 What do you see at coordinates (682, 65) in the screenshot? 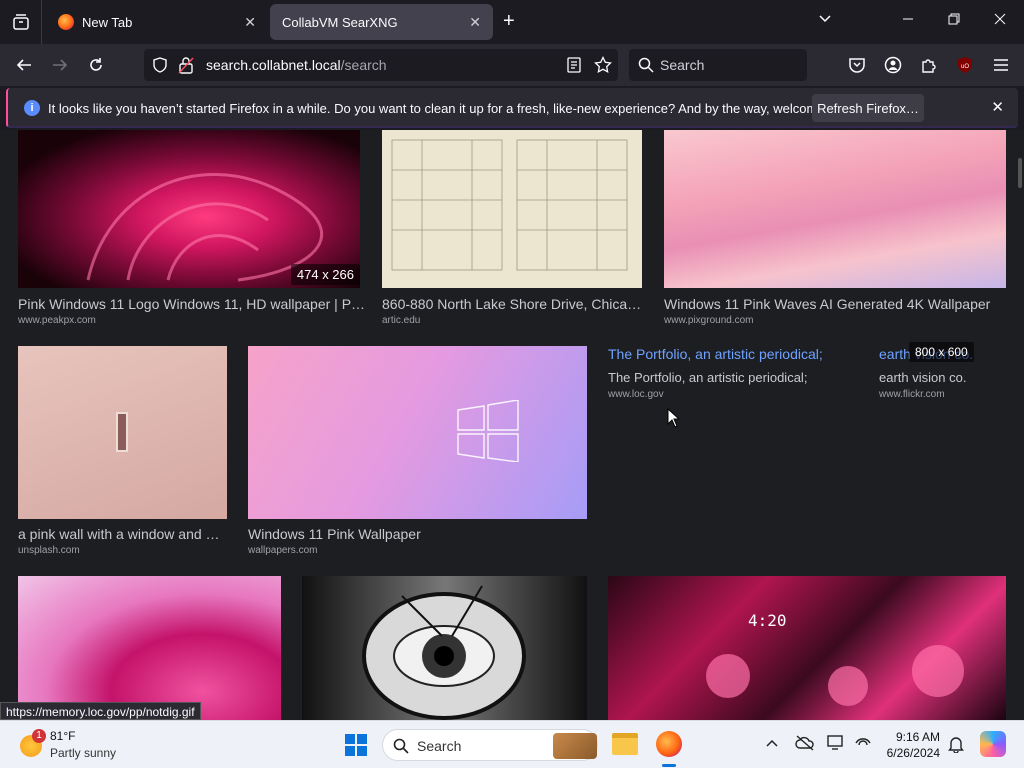
I see `search-placeholder: Search` at bounding box center [682, 65].